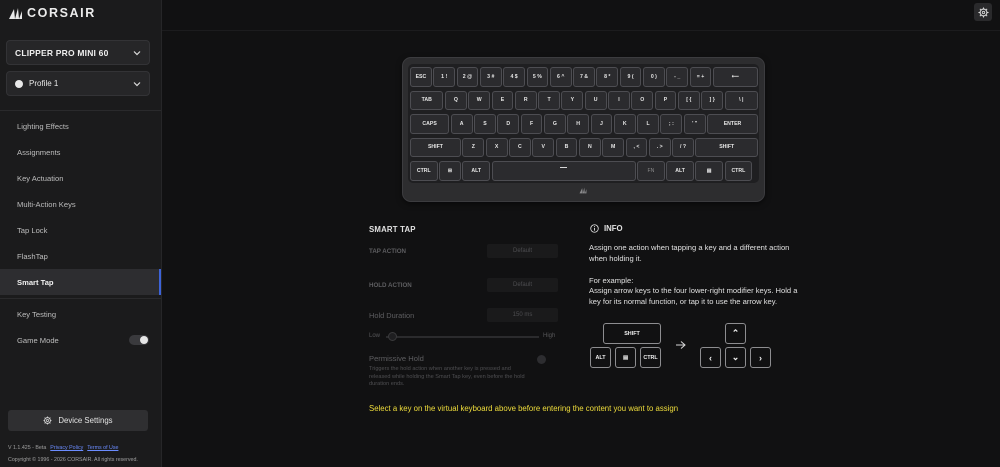 This screenshot has width=1000, height=467. Describe the element at coordinates (543, 147) in the screenshot. I see `keyboard-key: V` at that location.